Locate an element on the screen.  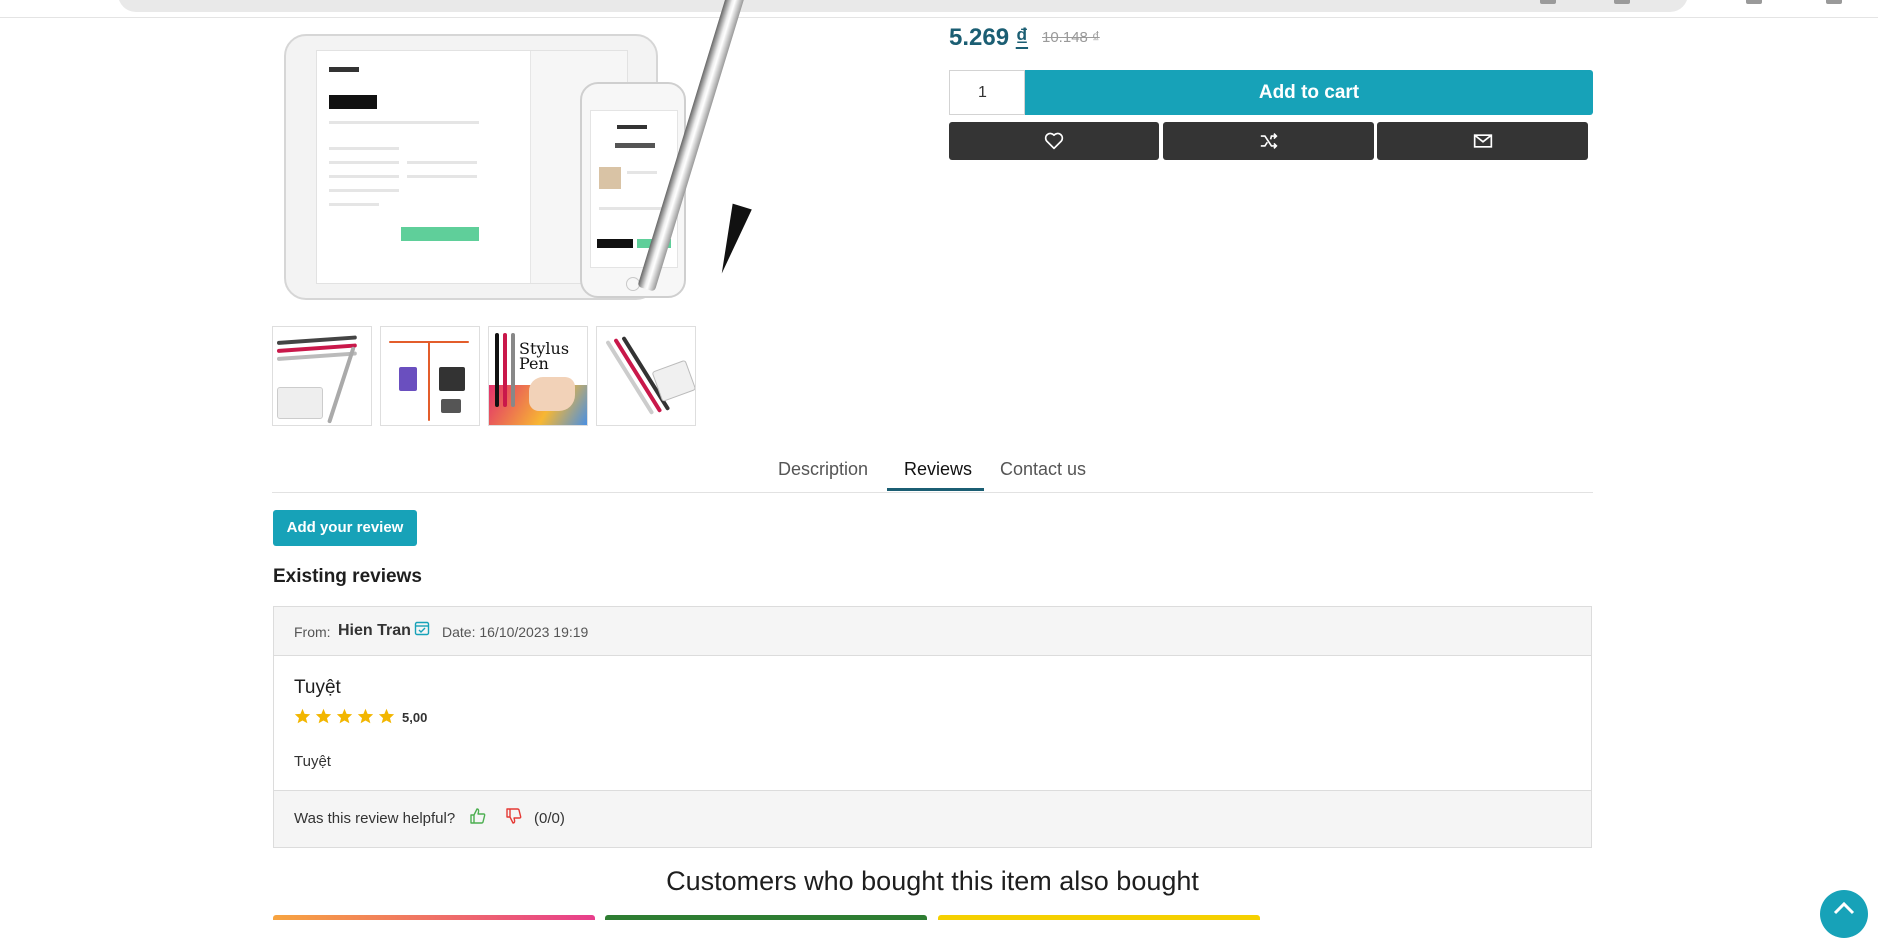
helpful-counts: (0/0) is located at coordinates (549, 818).